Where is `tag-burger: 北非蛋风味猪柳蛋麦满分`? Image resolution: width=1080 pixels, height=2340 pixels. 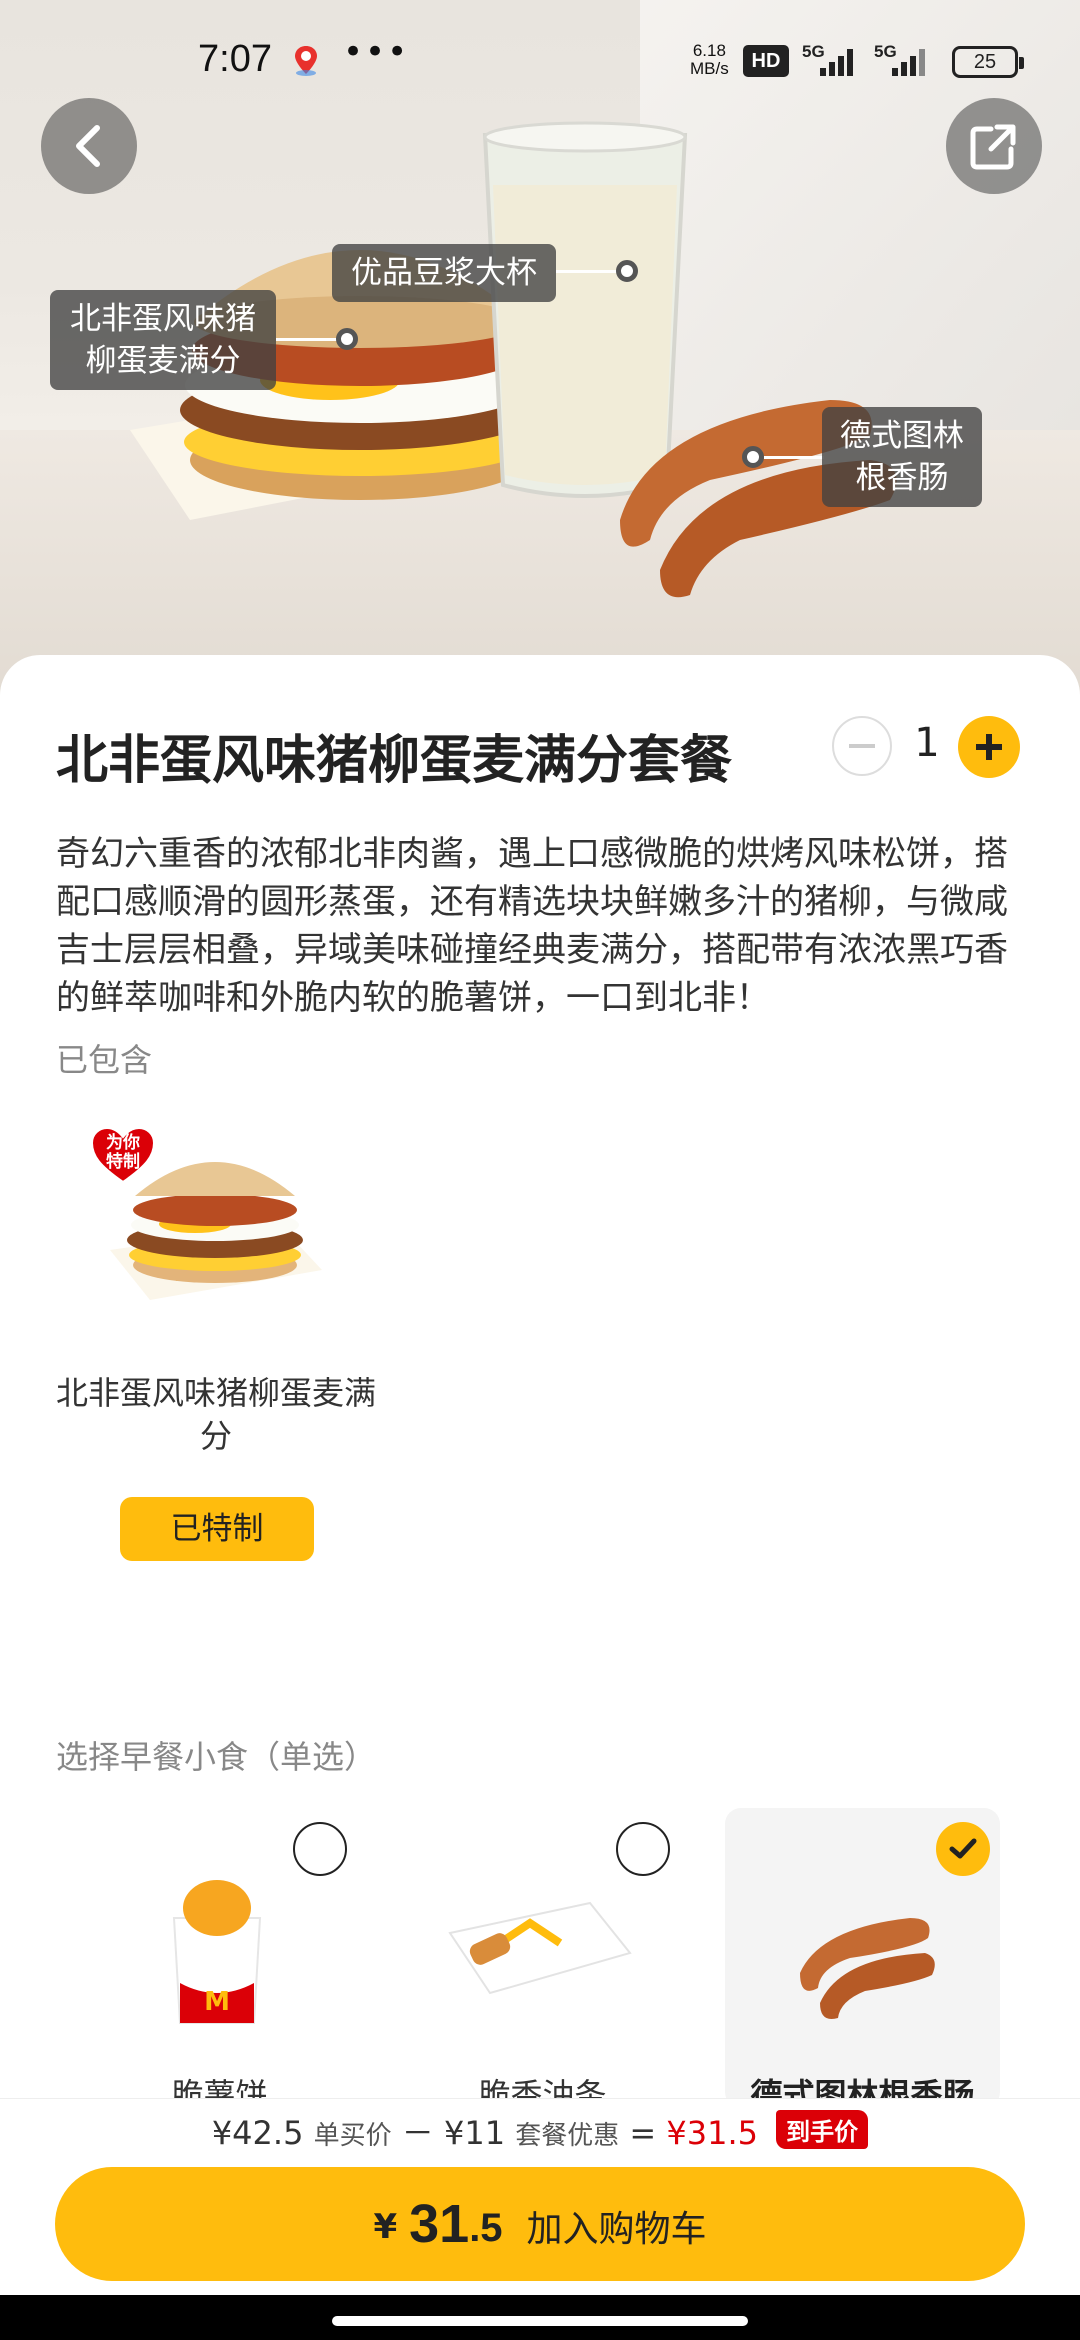 tag-burger: 北非蛋风味猪柳蛋麦满分 is located at coordinates (163, 340).